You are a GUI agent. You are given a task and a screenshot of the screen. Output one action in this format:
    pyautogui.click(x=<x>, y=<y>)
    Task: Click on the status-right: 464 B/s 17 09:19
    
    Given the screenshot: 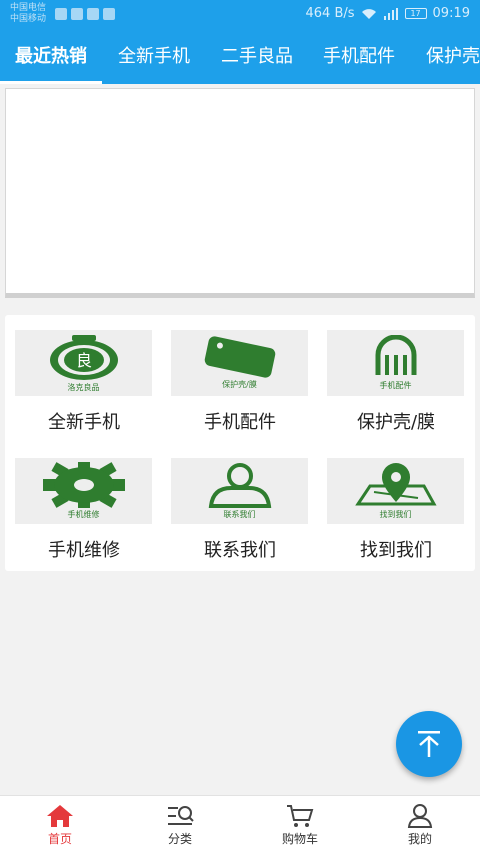 What is the action you would take?
    pyautogui.click(x=388, y=13)
    